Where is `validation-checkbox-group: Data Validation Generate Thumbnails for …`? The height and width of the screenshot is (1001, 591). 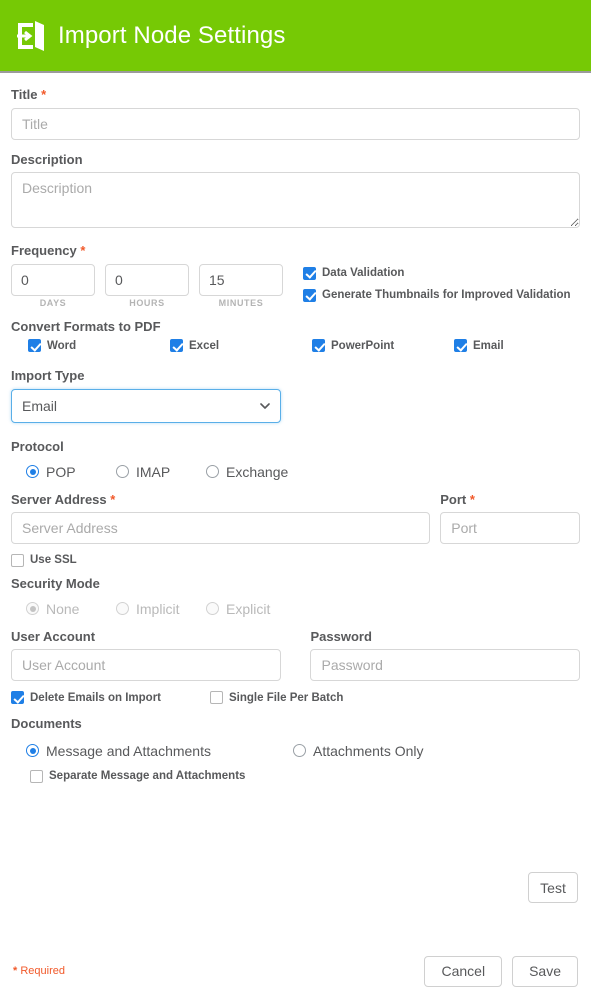
validation-checkbox-group: Data Validation Generate Thumbnails for … is located at coordinates (437, 287).